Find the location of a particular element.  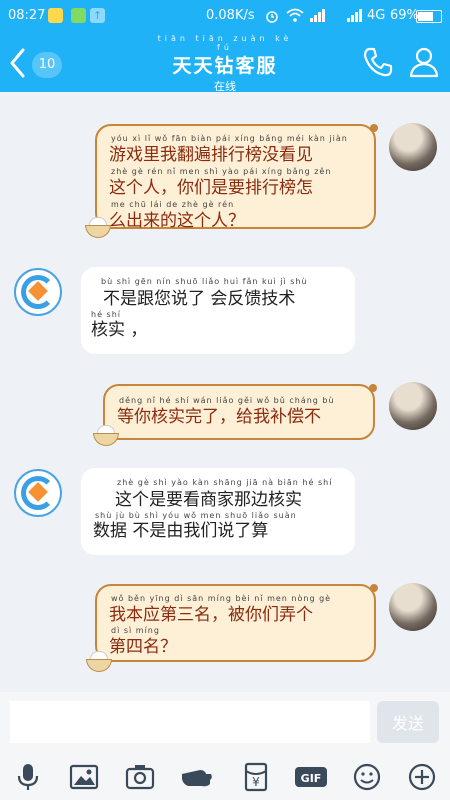

gif-label: GIF is located at coordinates (311, 778).